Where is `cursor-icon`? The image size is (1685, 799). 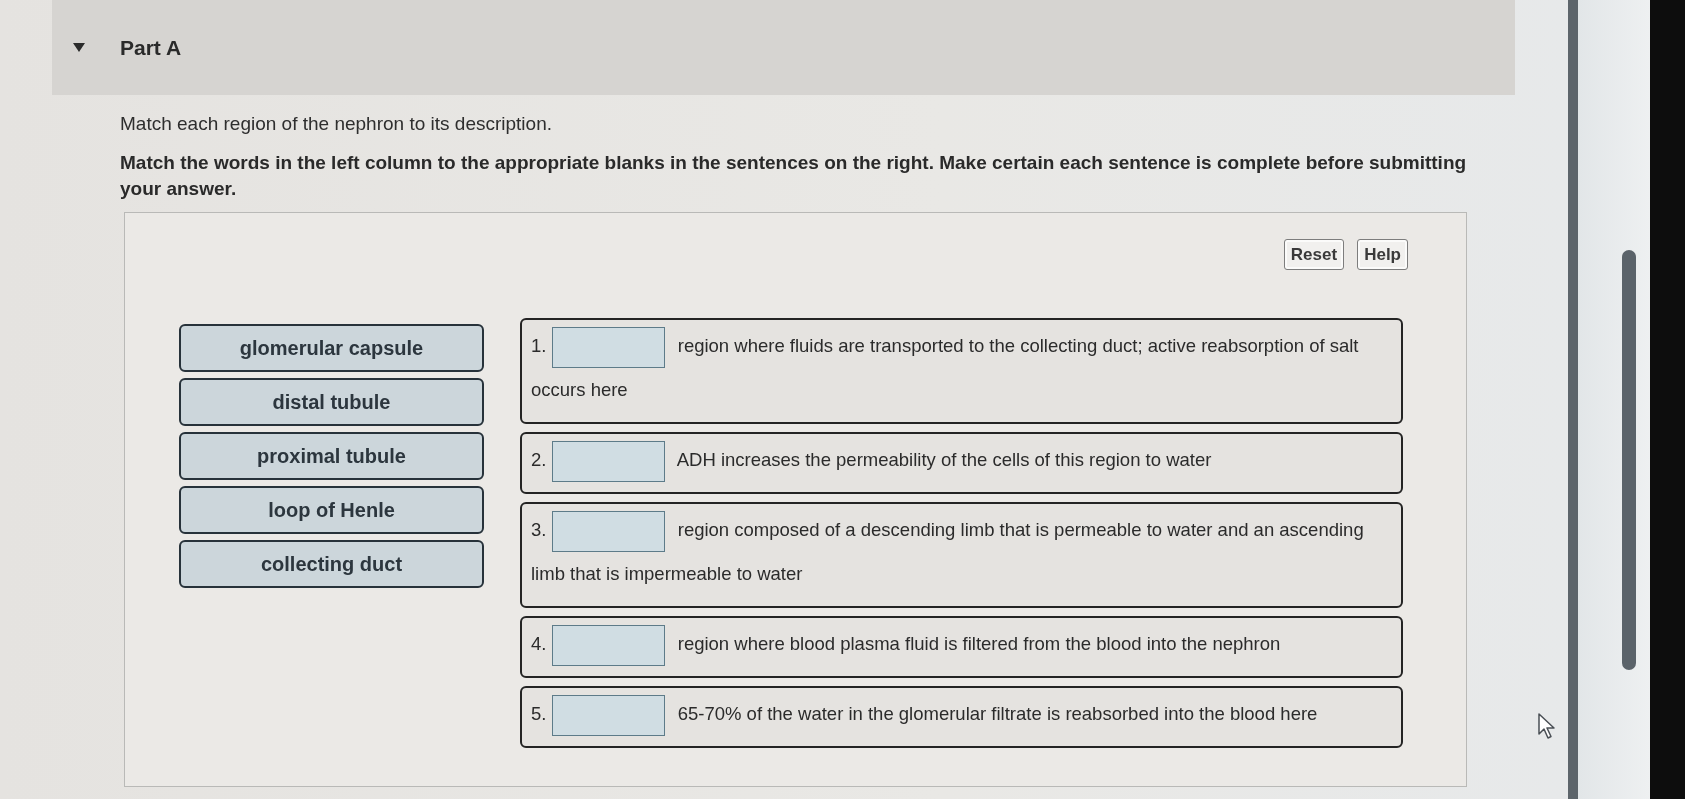
cursor-icon is located at coordinates (1547, 726).